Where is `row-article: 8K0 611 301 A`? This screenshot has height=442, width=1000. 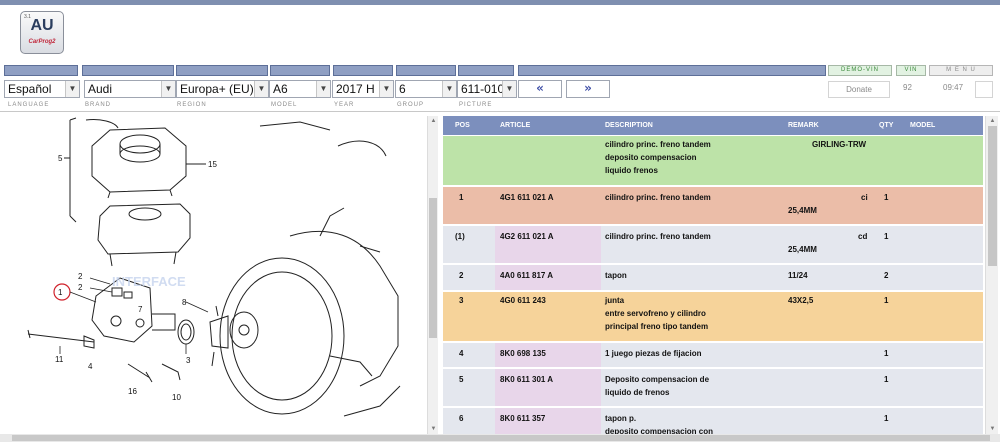 row-article: 8K0 611 301 A is located at coordinates (526, 380).